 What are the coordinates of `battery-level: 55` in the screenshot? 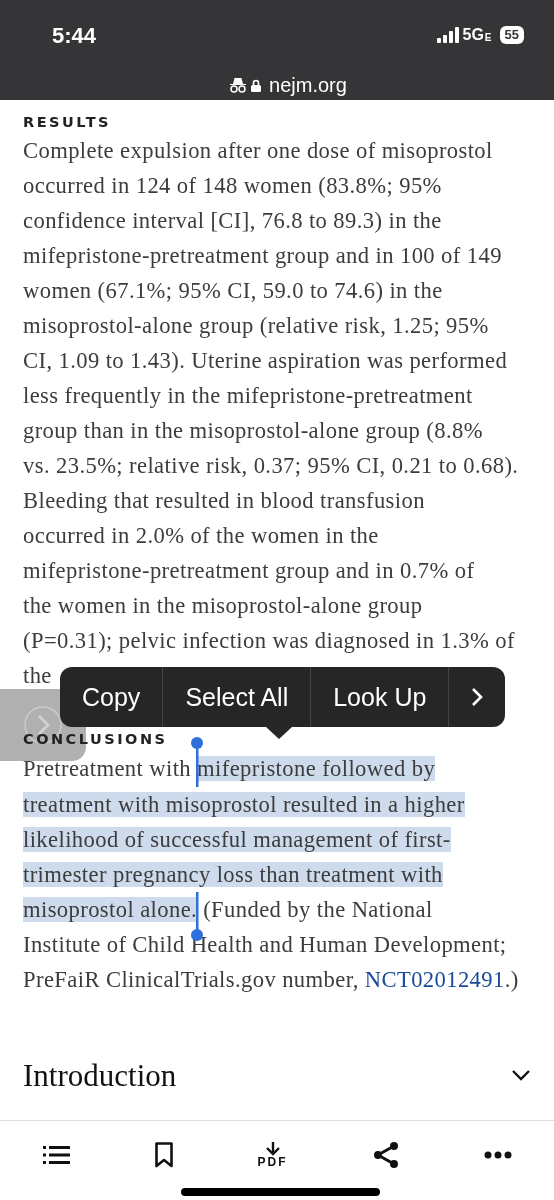 It's located at (511, 35).